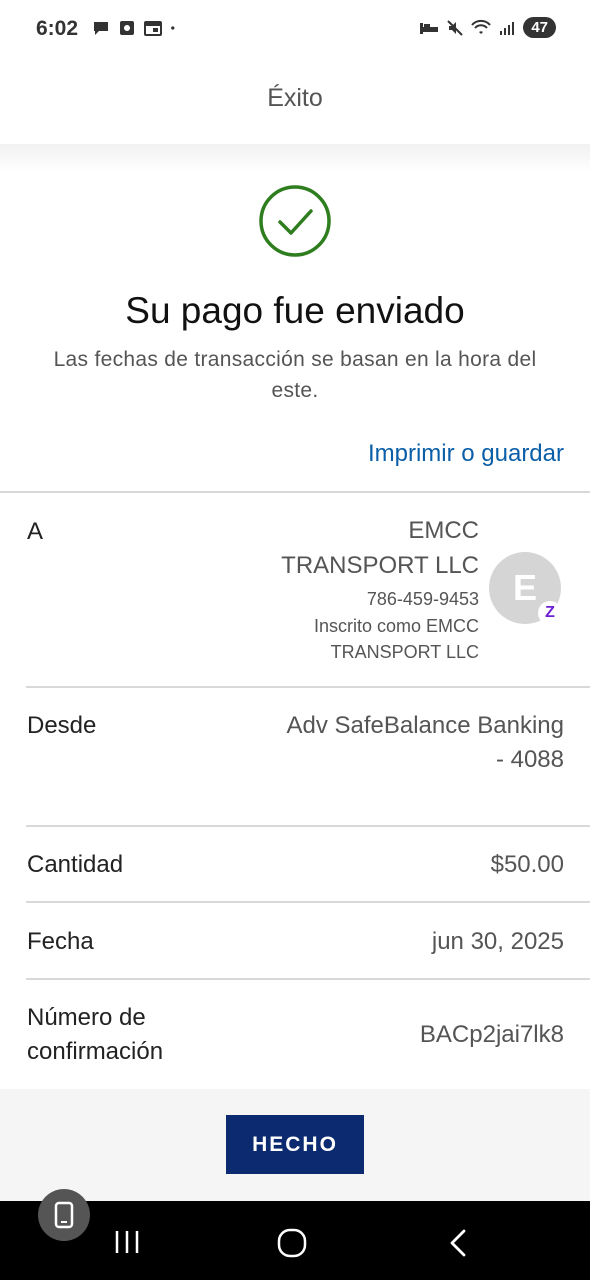 The image size is (590, 1280). I want to click on status-bar: 6:02 47, so click(295, 30).